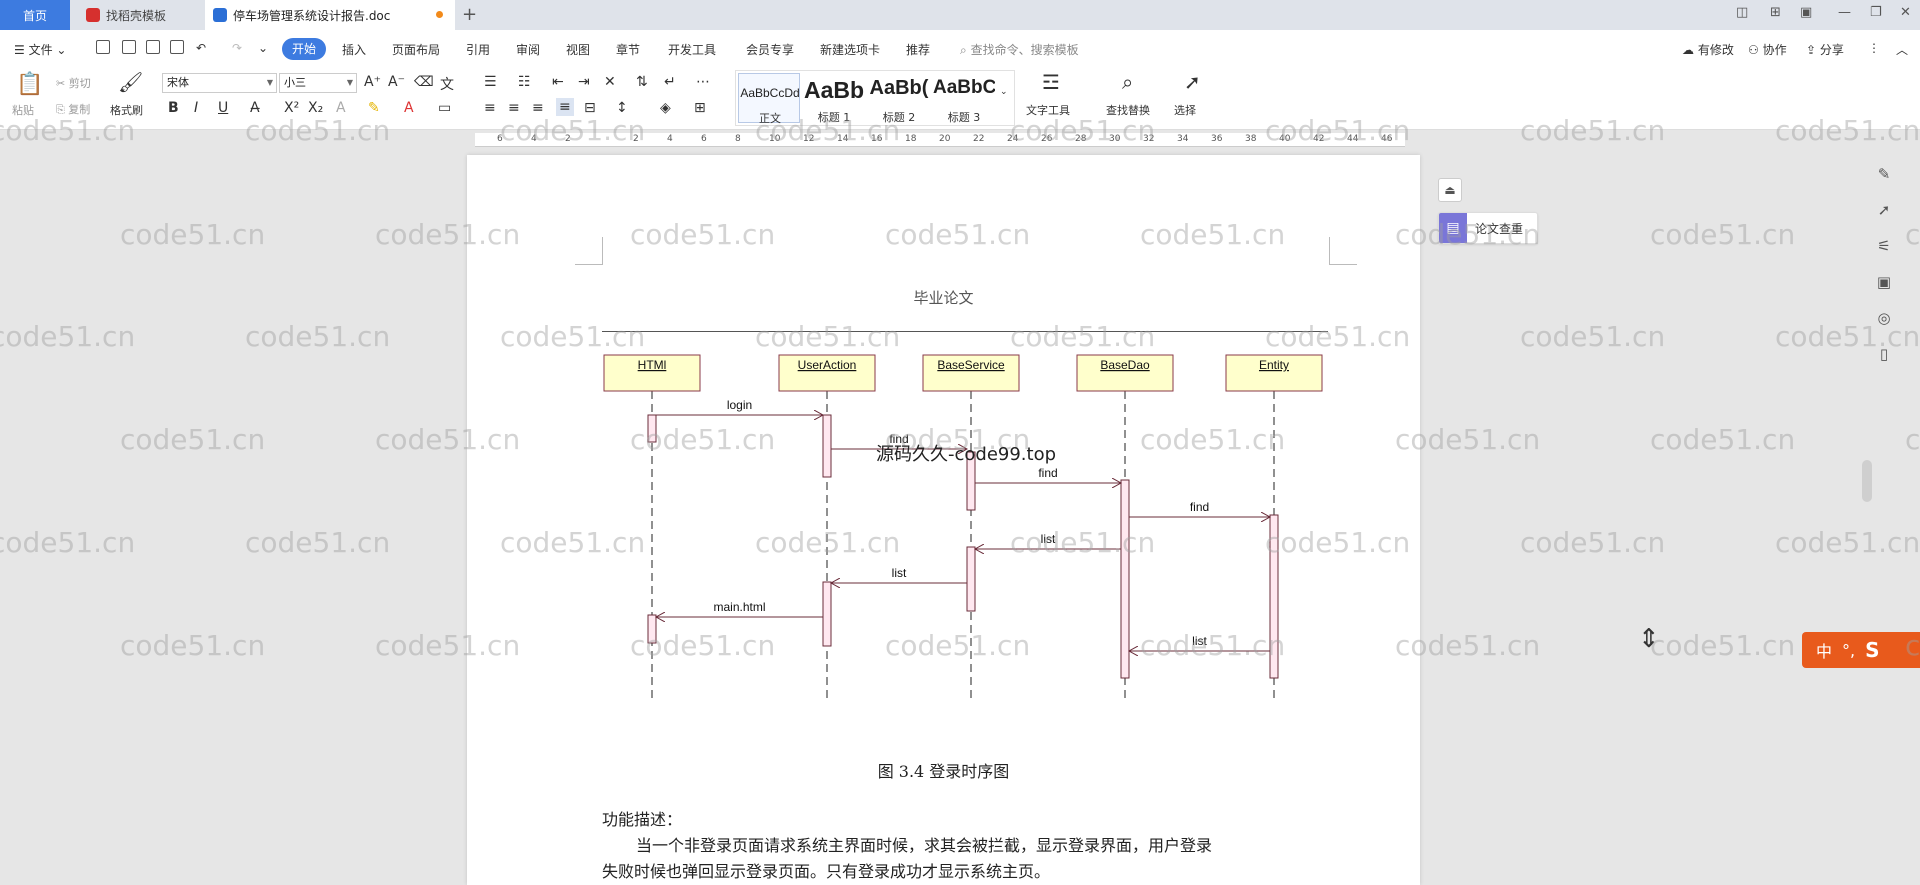  What do you see at coordinates (73, 109) in the screenshot?
I see `copy-button: ⎘ 复制` at bounding box center [73, 109].